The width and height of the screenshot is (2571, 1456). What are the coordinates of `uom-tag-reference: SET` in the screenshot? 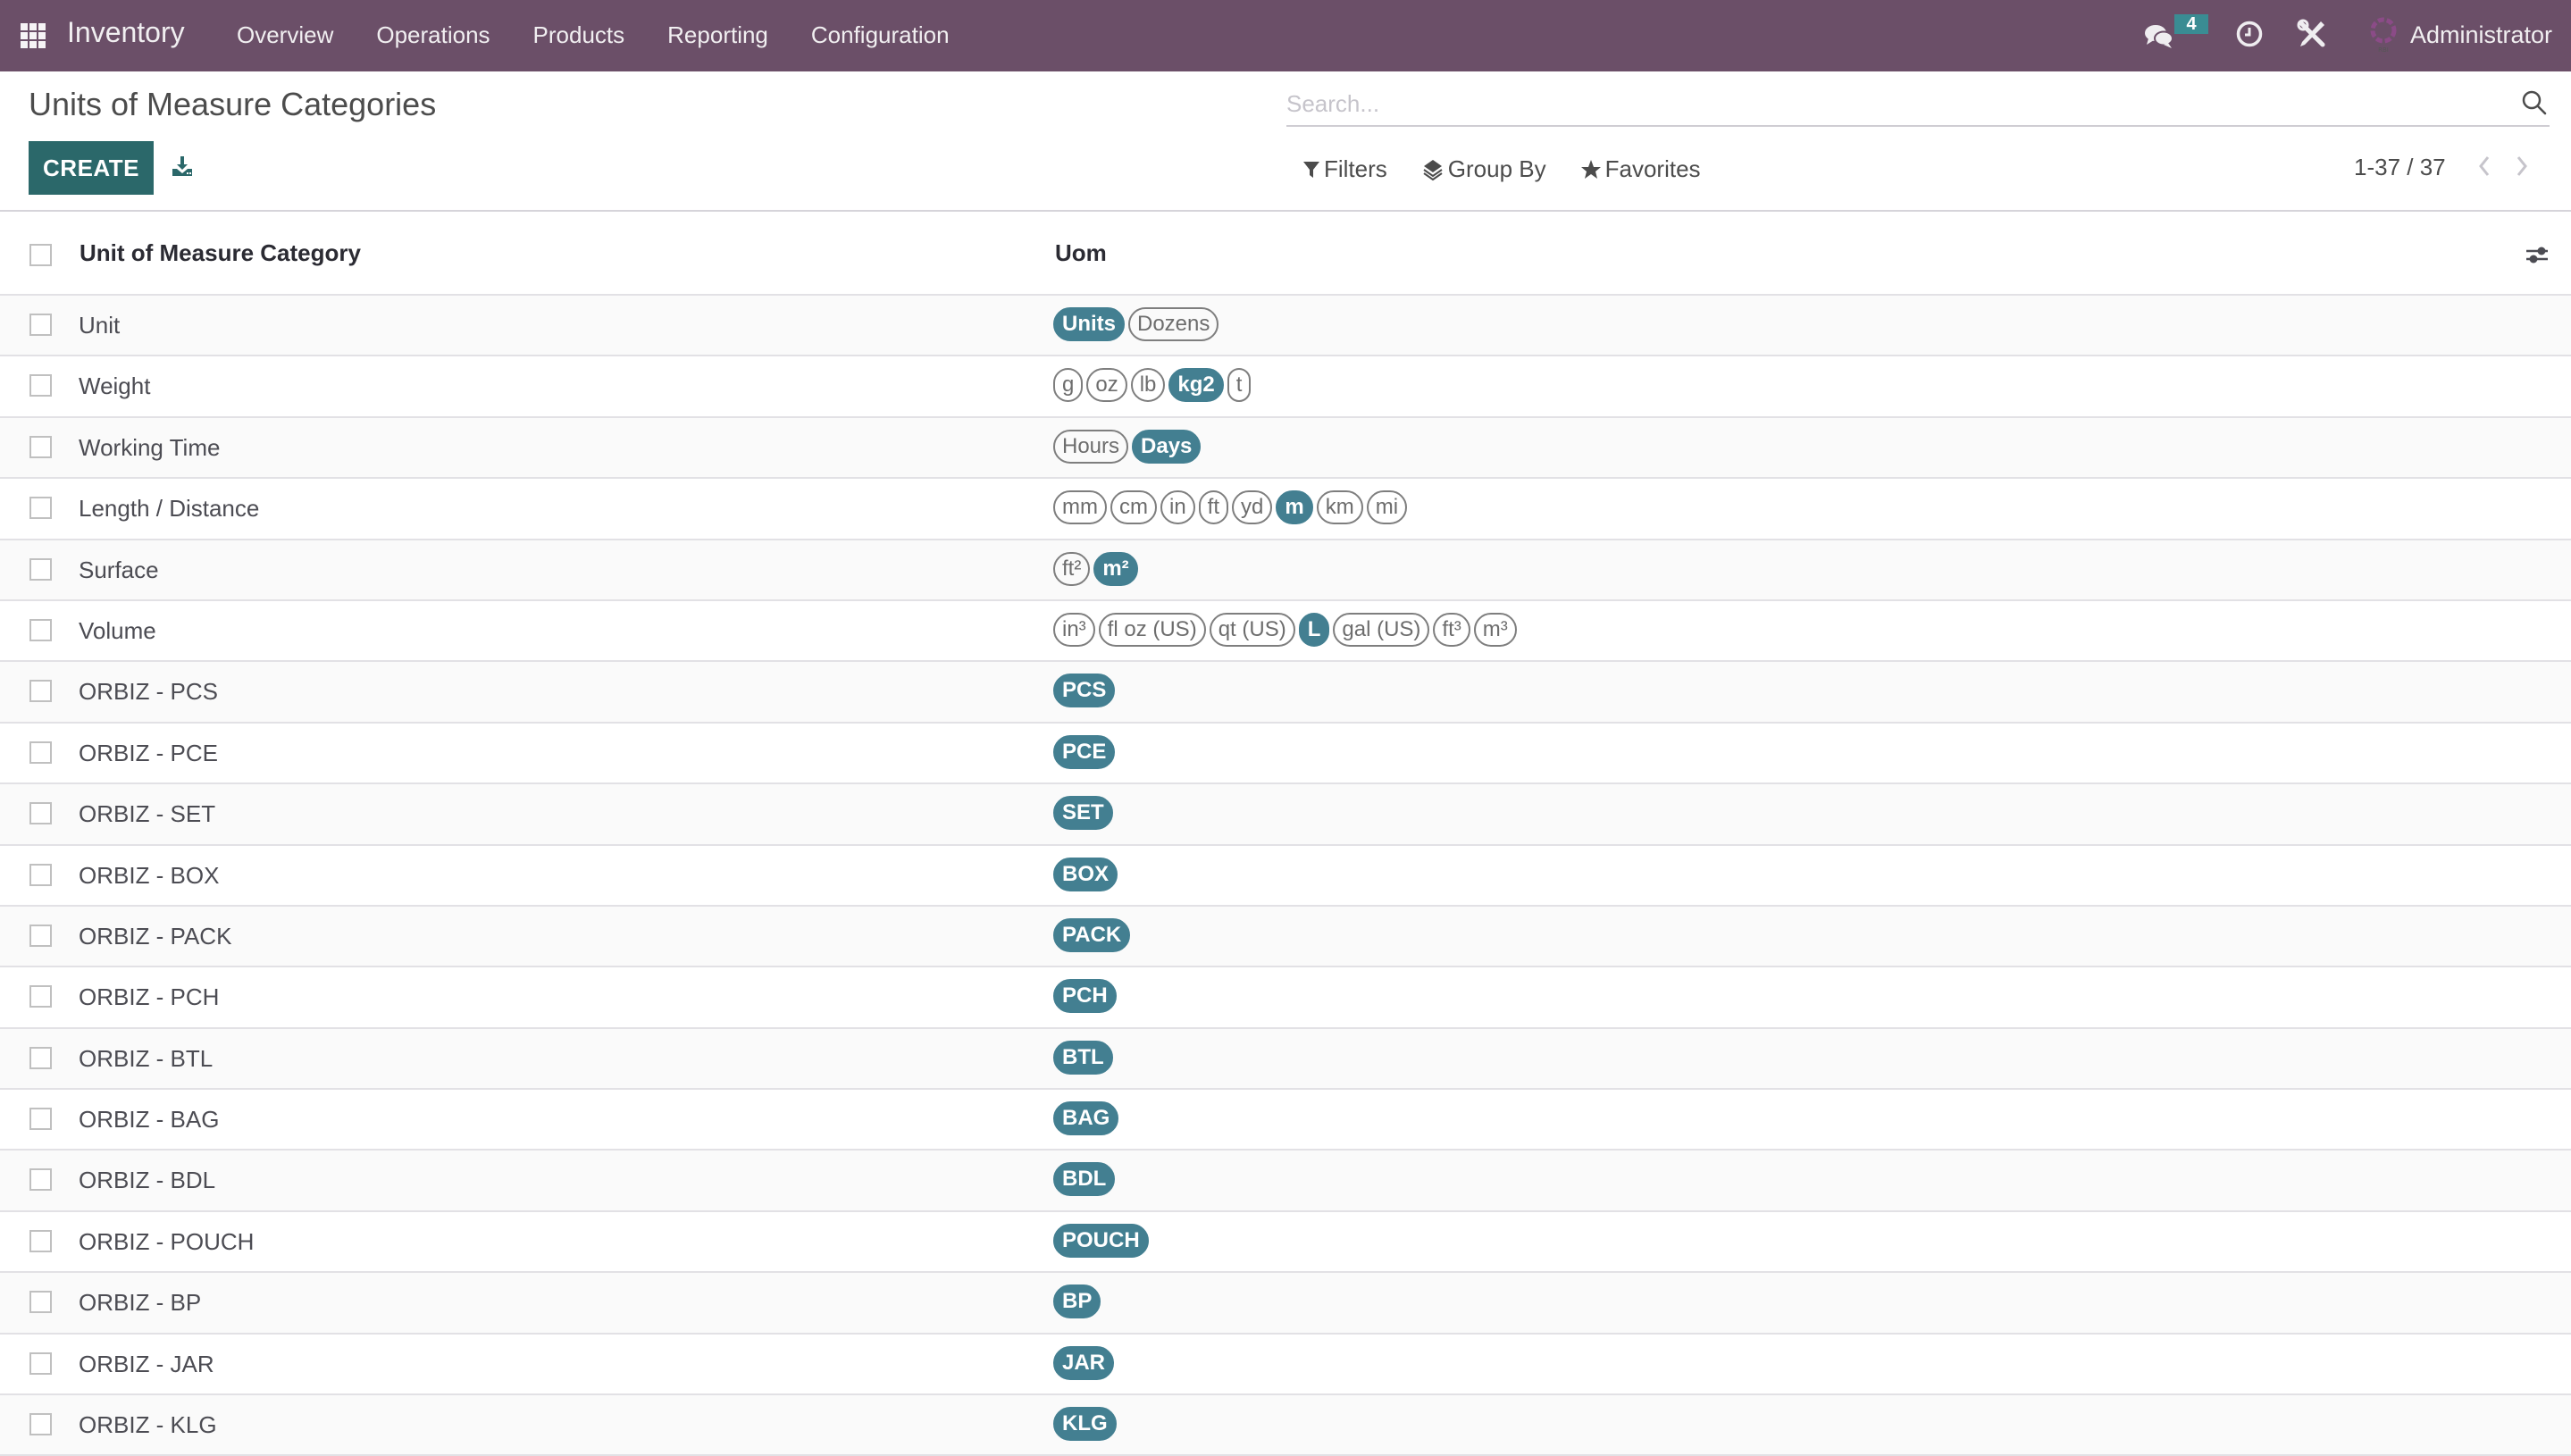 It's located at (1083, 813).